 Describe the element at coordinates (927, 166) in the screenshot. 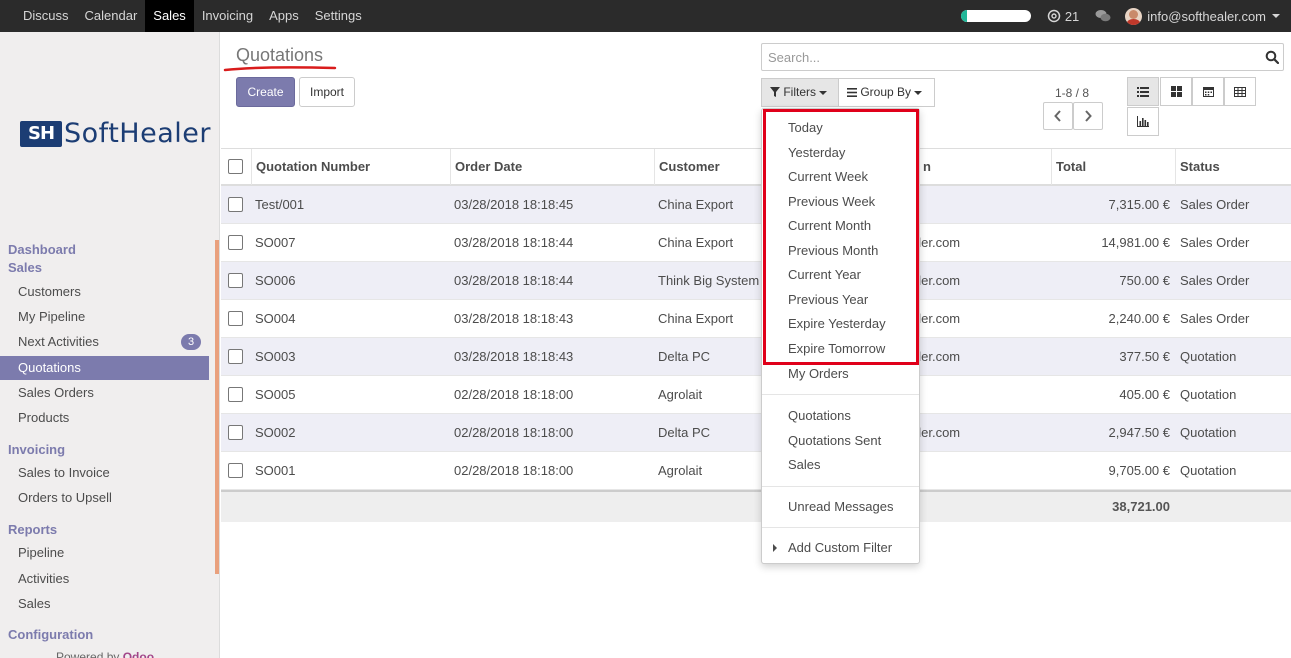

I see `column-salesperson-label: n` at that location.